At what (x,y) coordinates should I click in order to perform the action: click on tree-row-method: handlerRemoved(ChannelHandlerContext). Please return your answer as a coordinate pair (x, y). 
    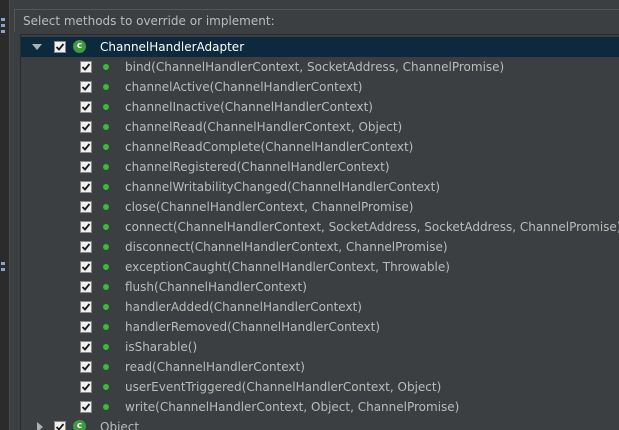
    Looking at the image, I should click on (320, 327).